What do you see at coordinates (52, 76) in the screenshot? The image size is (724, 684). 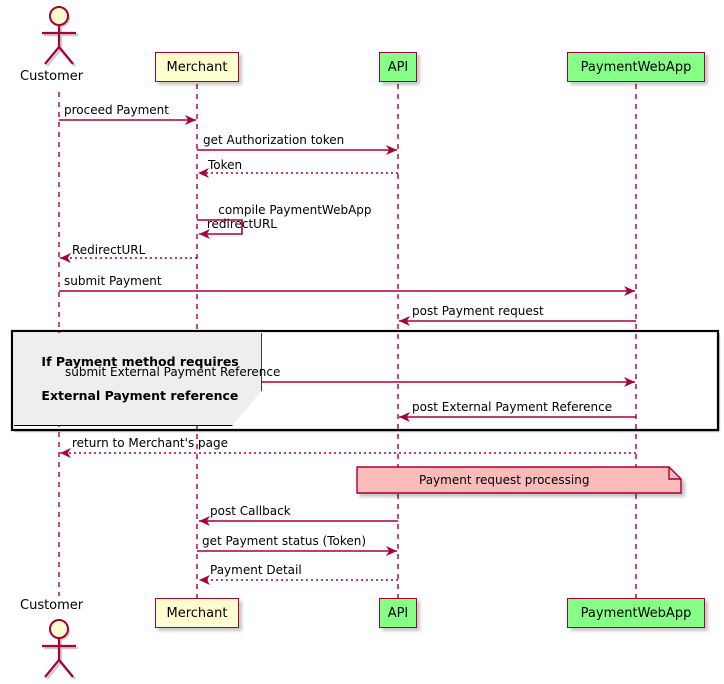 I see `participant-customer-top-label: Customer` at bounding box center [52, 76].